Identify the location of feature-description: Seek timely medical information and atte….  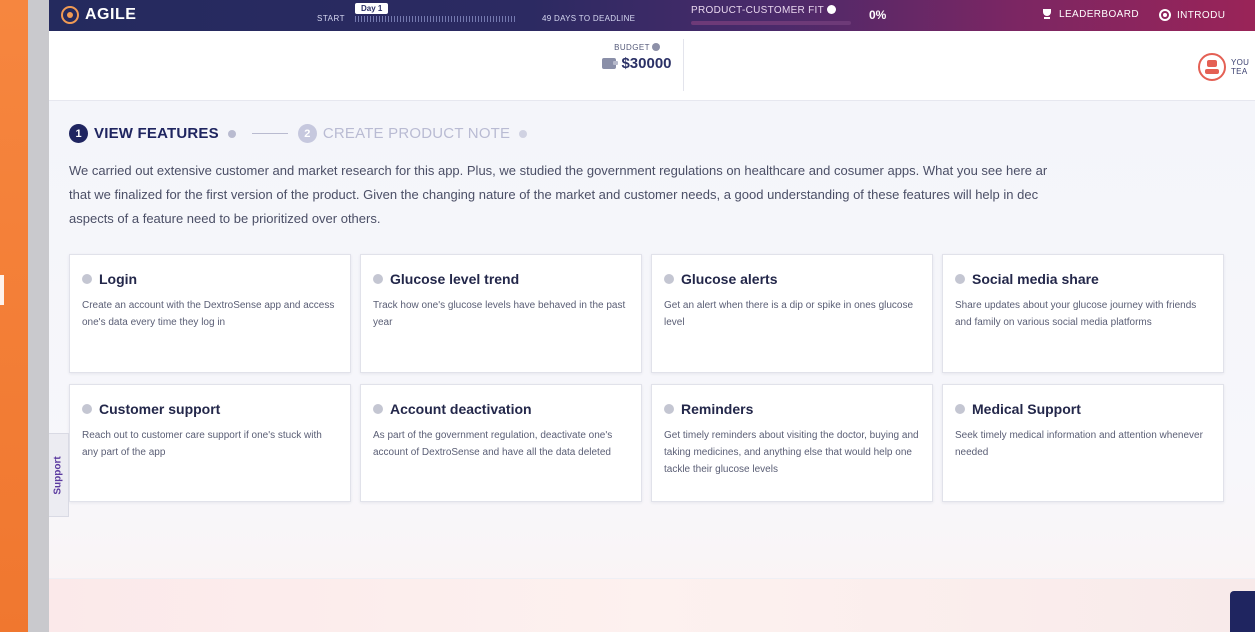
(1079, 444).